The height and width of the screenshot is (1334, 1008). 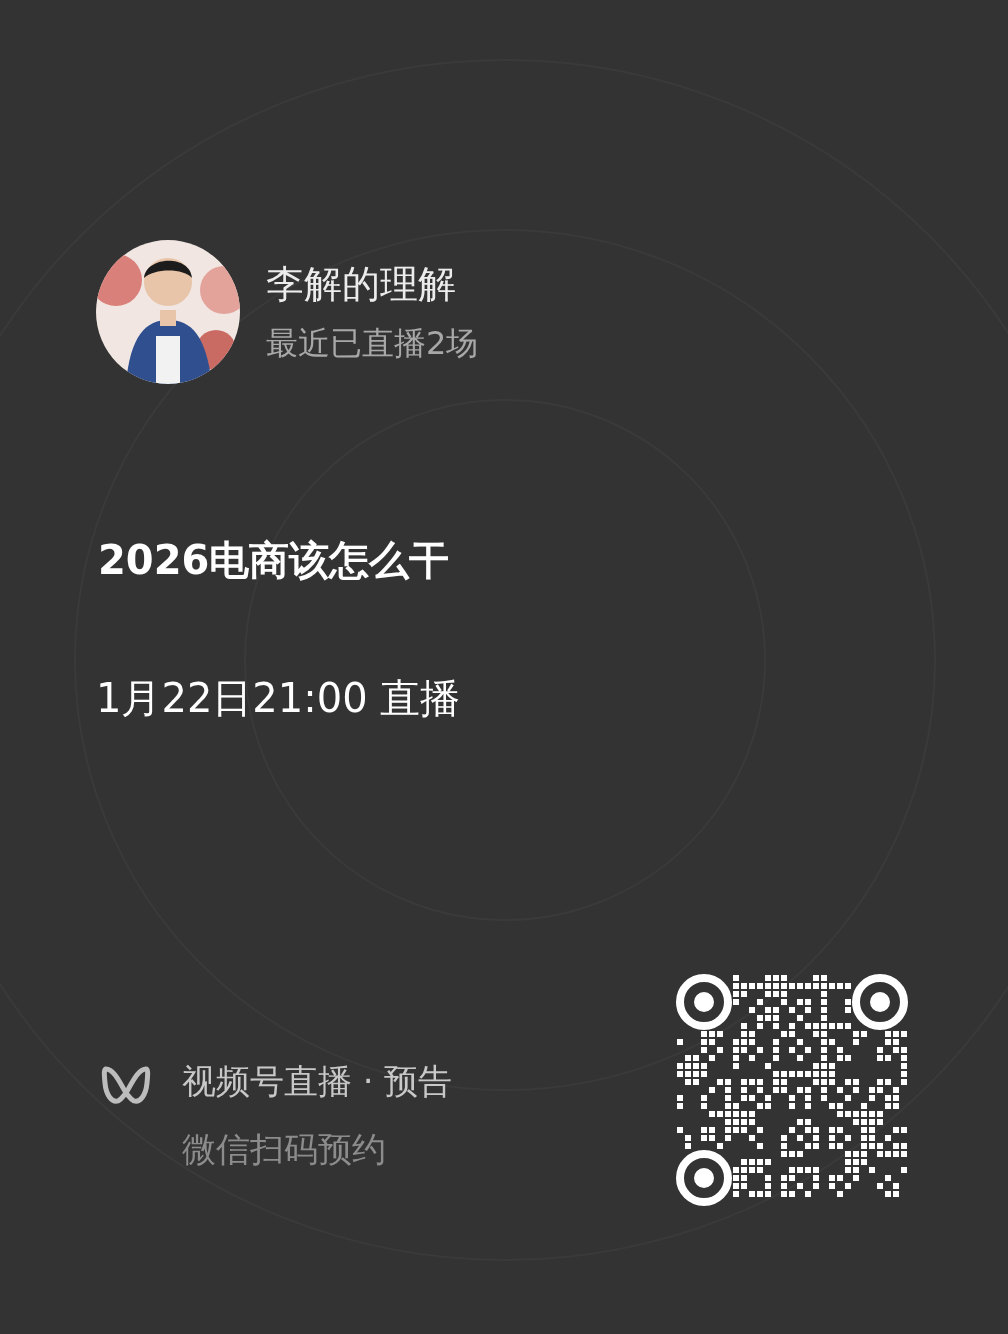 What do you see at coordinates (274, 560) in the screenshot?
I see `live-title: 2026电商该怎么干` at bounding box center [274, 560].